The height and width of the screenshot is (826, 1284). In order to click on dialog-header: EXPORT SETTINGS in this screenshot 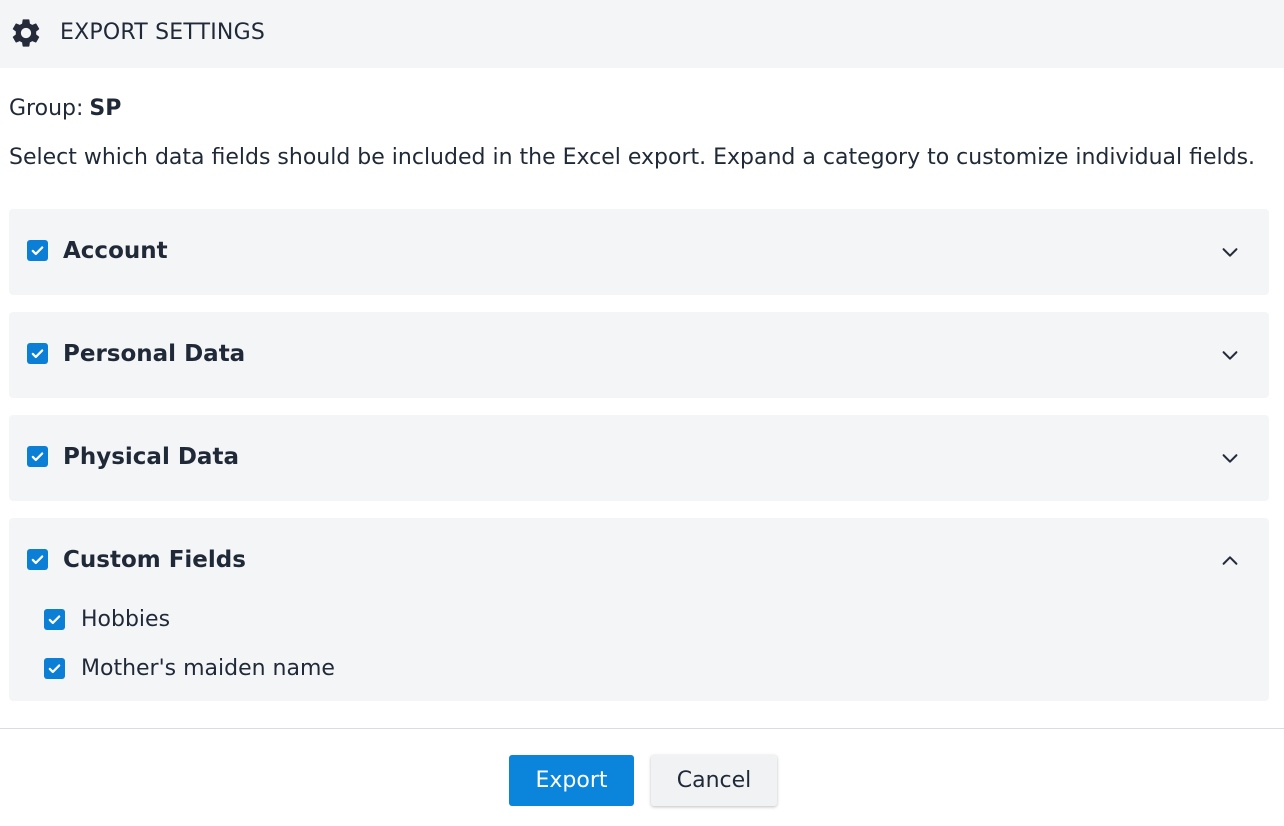, I will do `click(642, 34)`.